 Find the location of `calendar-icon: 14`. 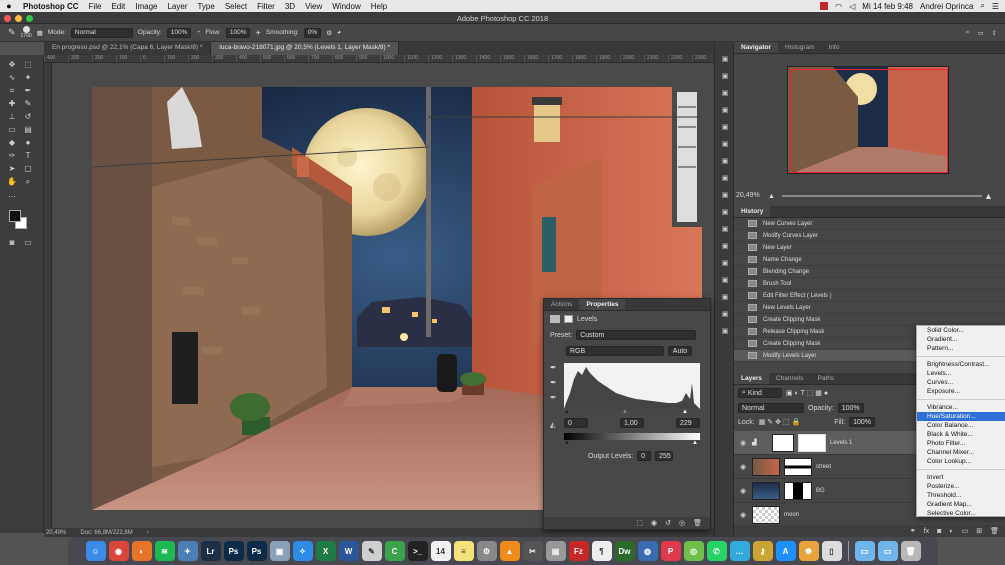

calendar-icon: 14 is located at coordinates (440, 551).